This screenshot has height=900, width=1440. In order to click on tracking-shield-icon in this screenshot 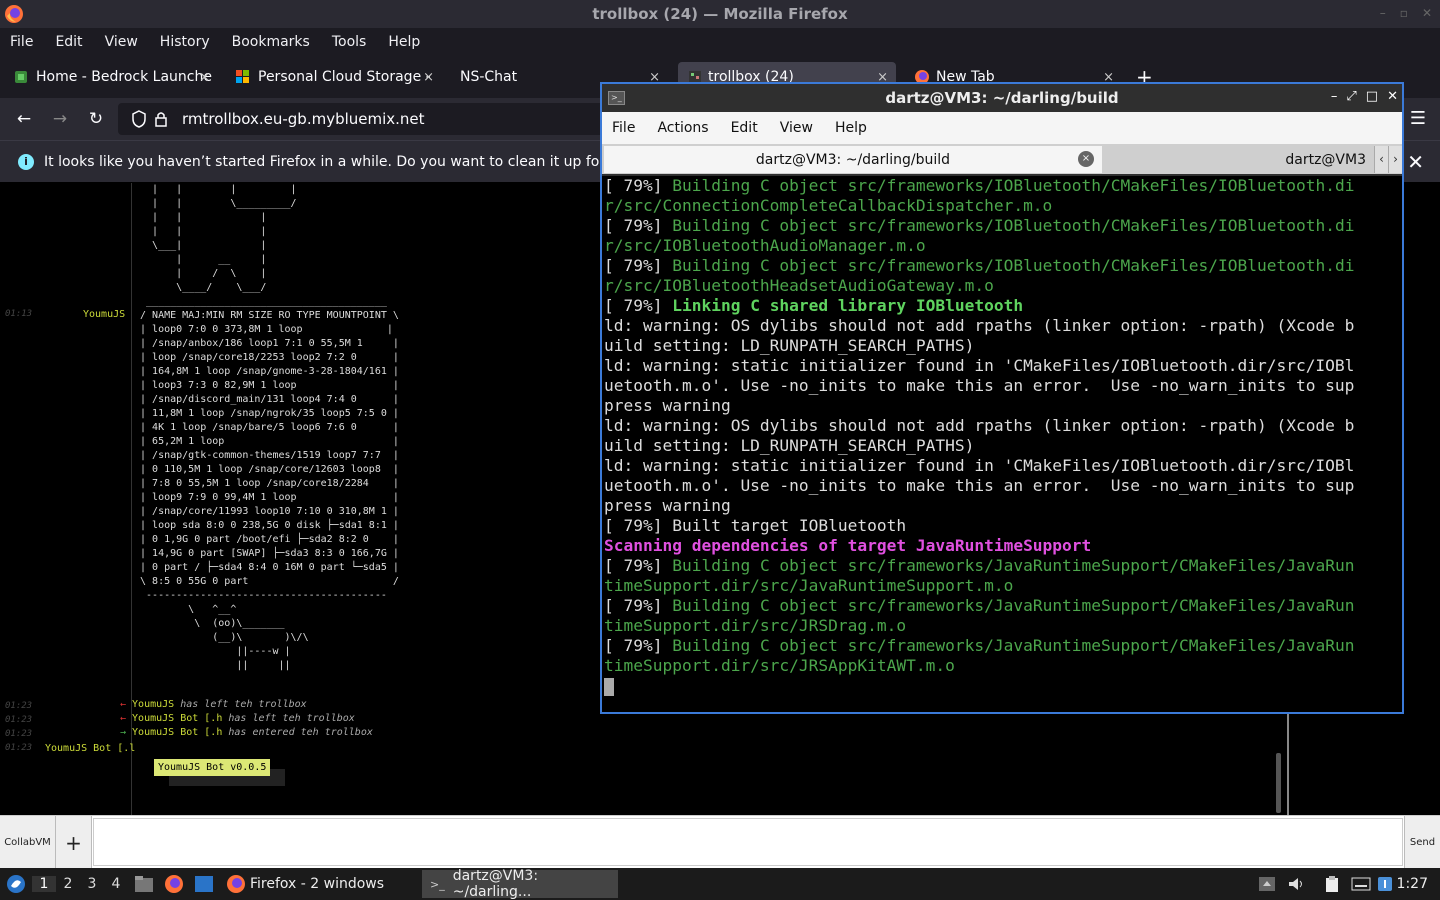, I will do `click(139, 119)`.